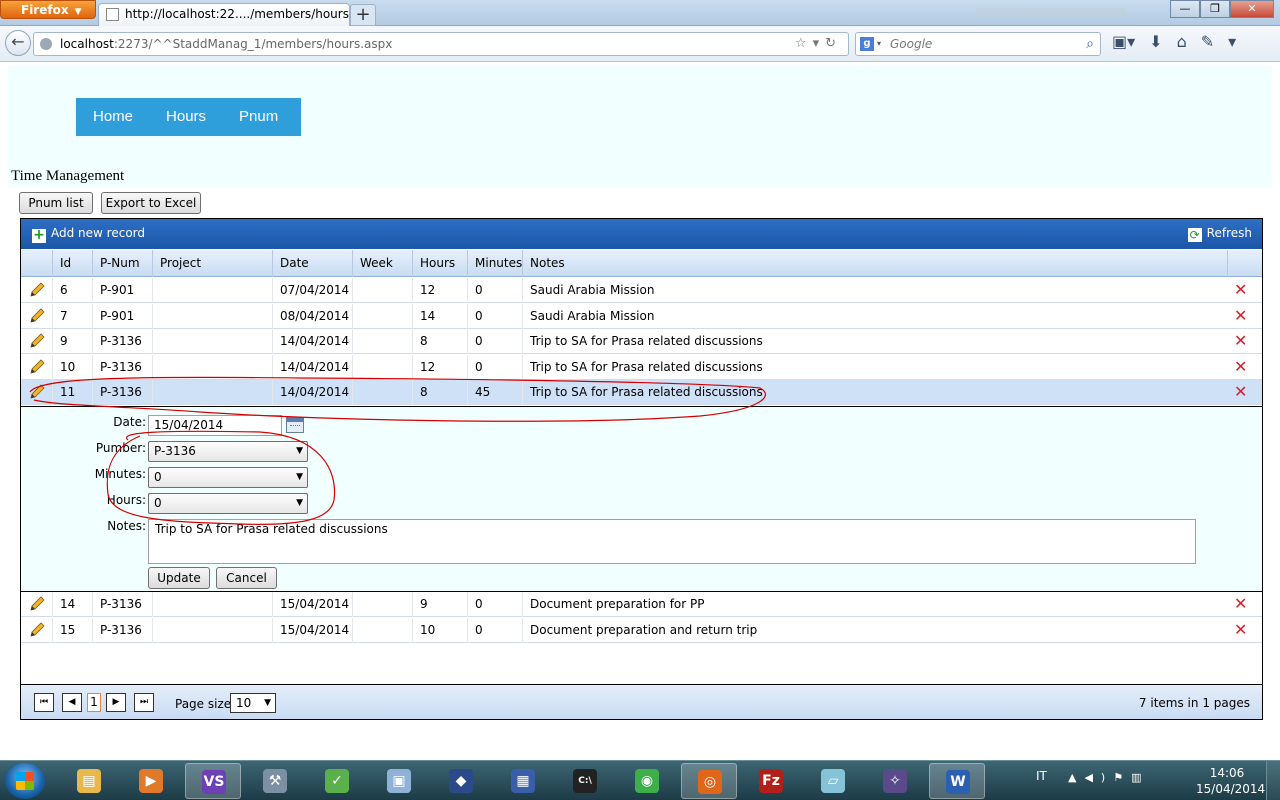 This screenshot has height=800, width=1280. Describe the element at coordinates (523, 781) in the screenshot. I see `taskbar-app-vm: ▦` at that location.